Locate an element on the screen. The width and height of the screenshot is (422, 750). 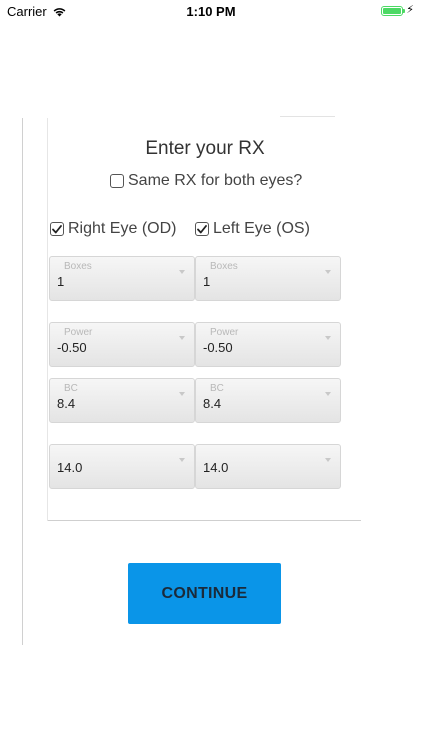
right-boxes-select: Boxes 1 is located at coordinates (122, 278).